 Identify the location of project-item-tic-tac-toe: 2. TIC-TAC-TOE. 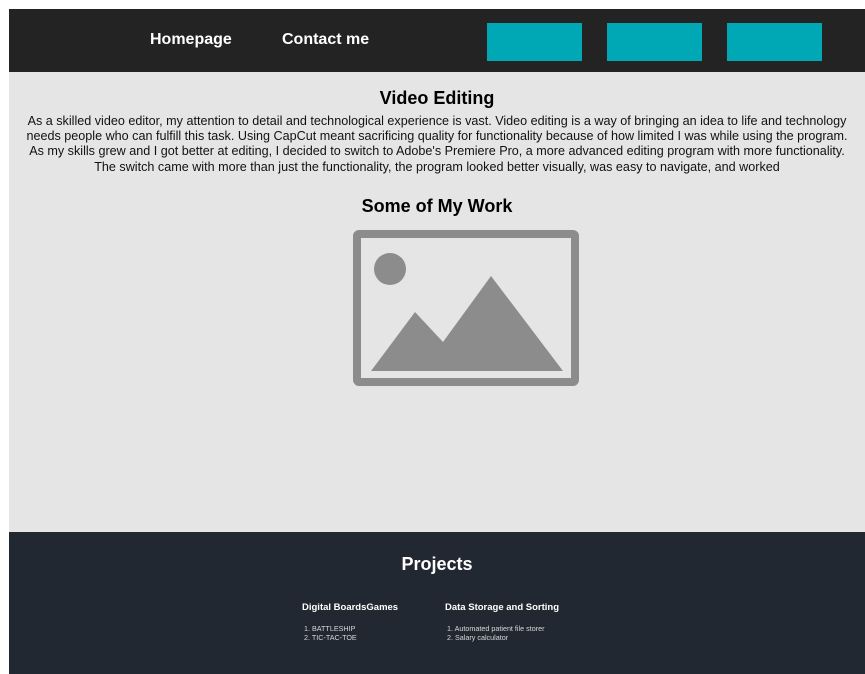
(350, 638).